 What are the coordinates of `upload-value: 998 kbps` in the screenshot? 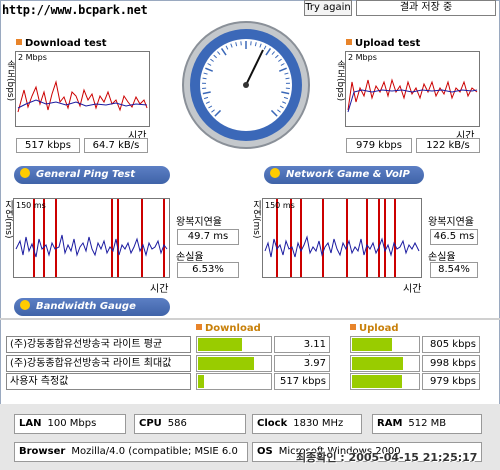 It's located at (451, 363).